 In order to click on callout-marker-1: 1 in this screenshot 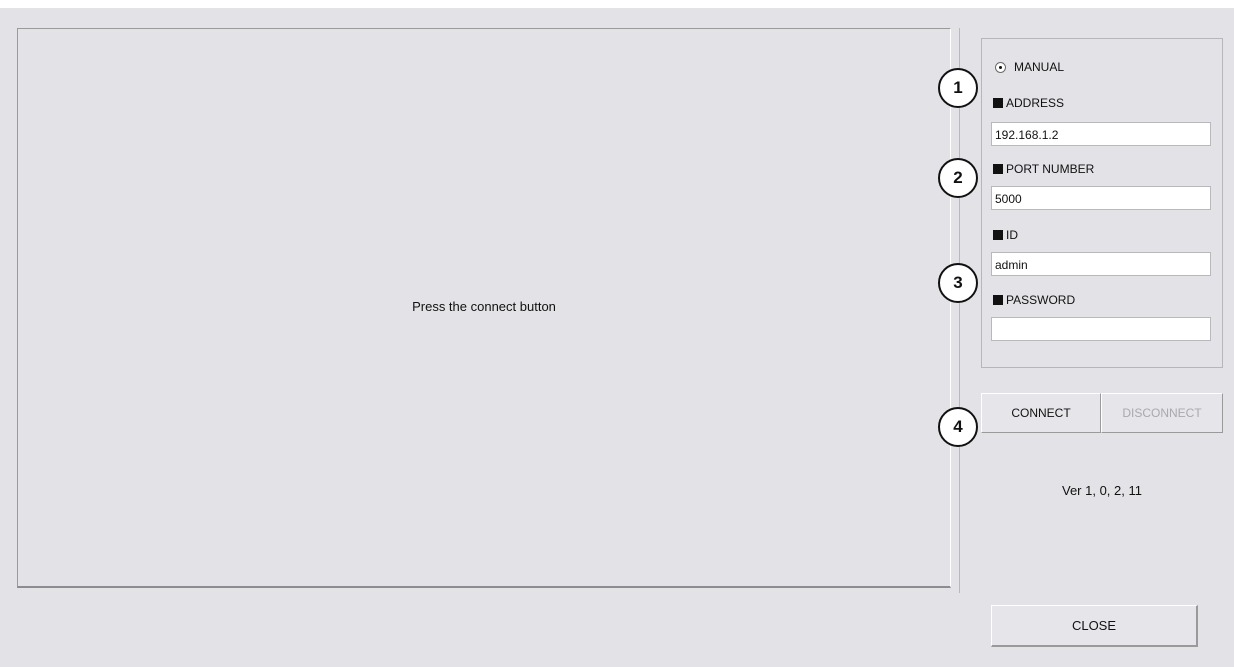, I will do `click(958, 88)`.